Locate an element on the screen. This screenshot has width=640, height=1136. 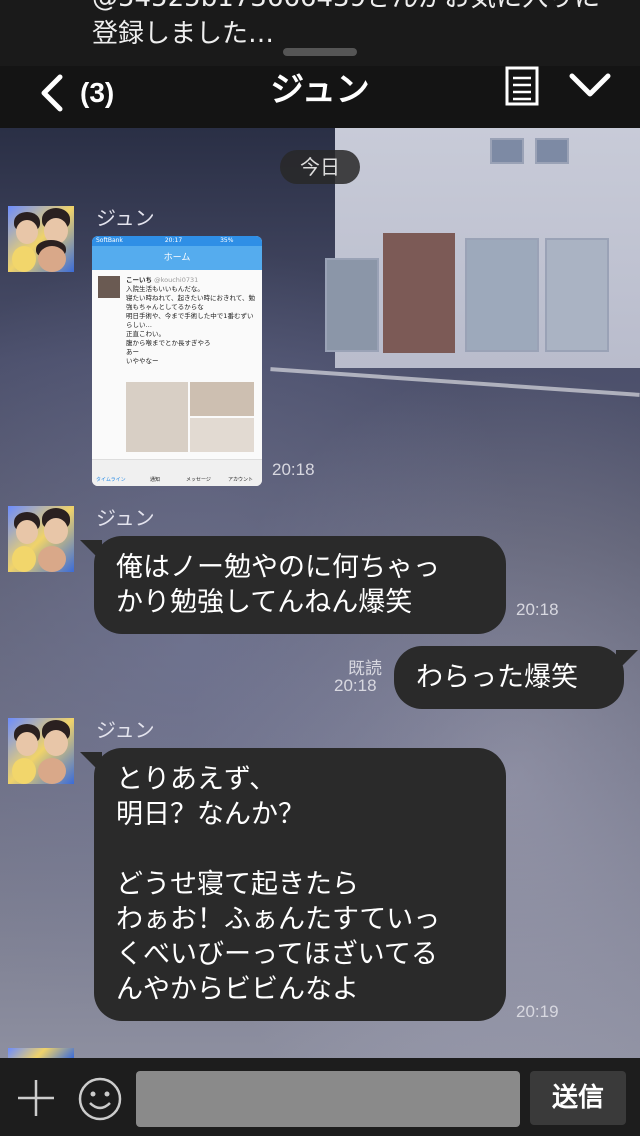
plus-icon is located at coordinates (36, 1098).